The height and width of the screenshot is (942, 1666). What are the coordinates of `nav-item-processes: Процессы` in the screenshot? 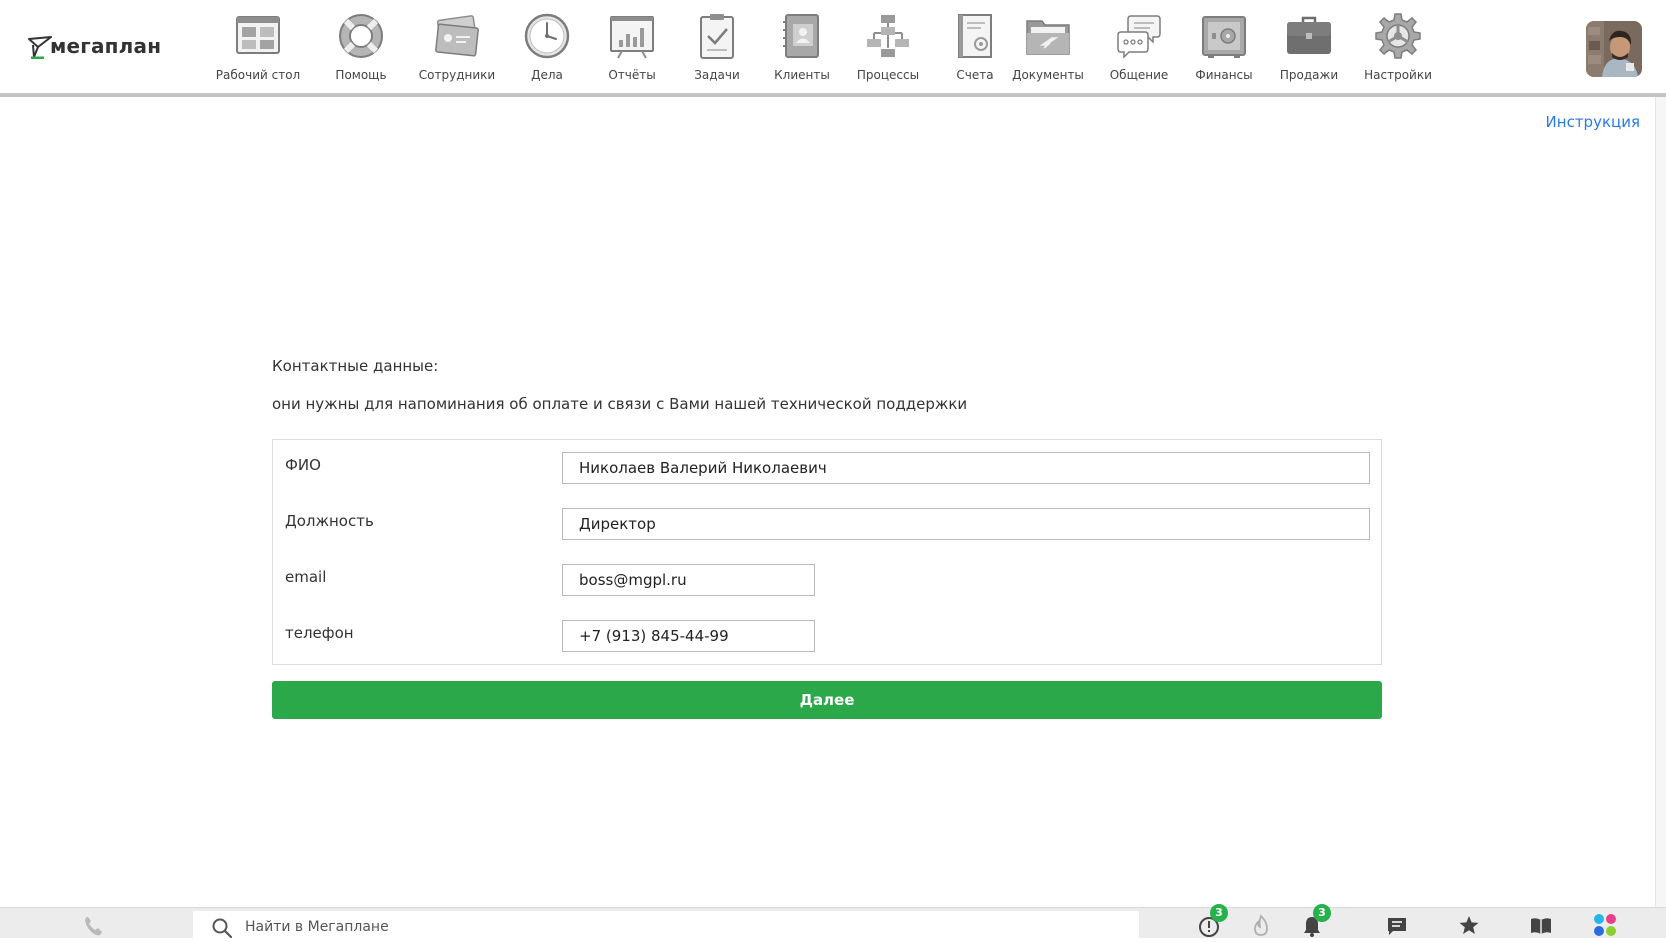 It's located at (888, 47).